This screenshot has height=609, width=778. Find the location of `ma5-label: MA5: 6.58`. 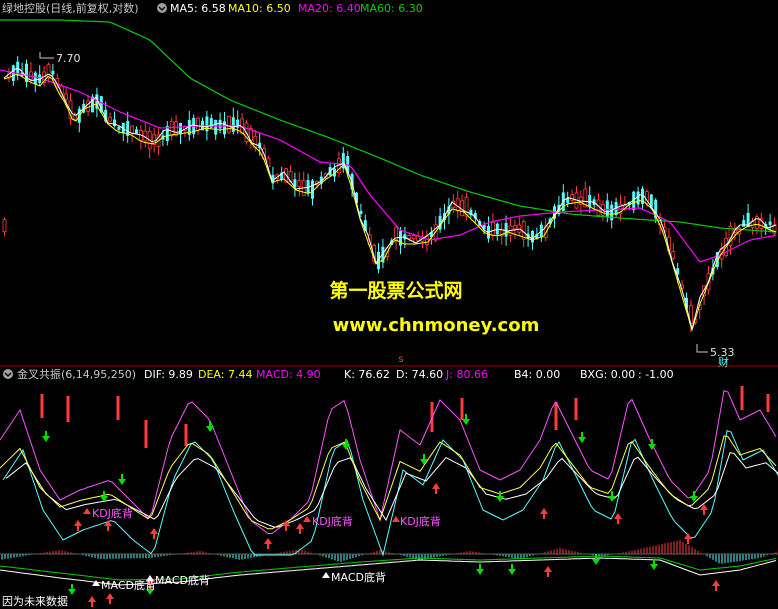

ma5-label: MA5: 6.58 is located at coordinates (198, 8).